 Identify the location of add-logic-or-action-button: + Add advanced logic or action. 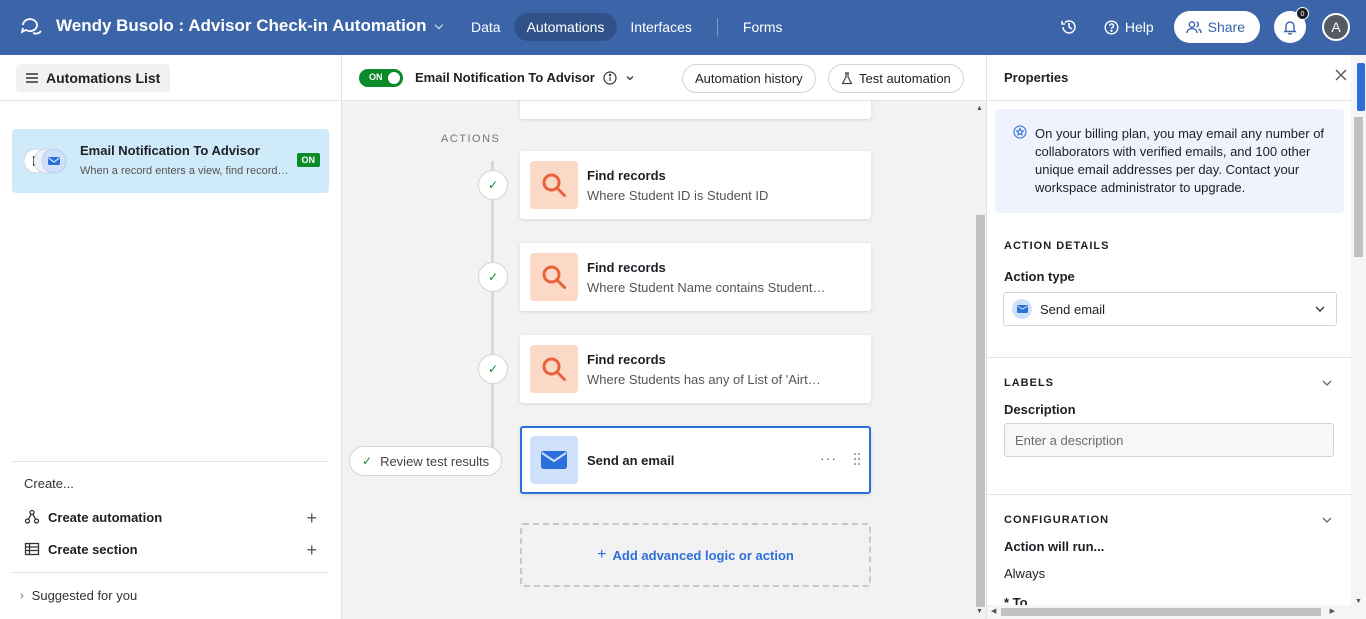
(695, 555).